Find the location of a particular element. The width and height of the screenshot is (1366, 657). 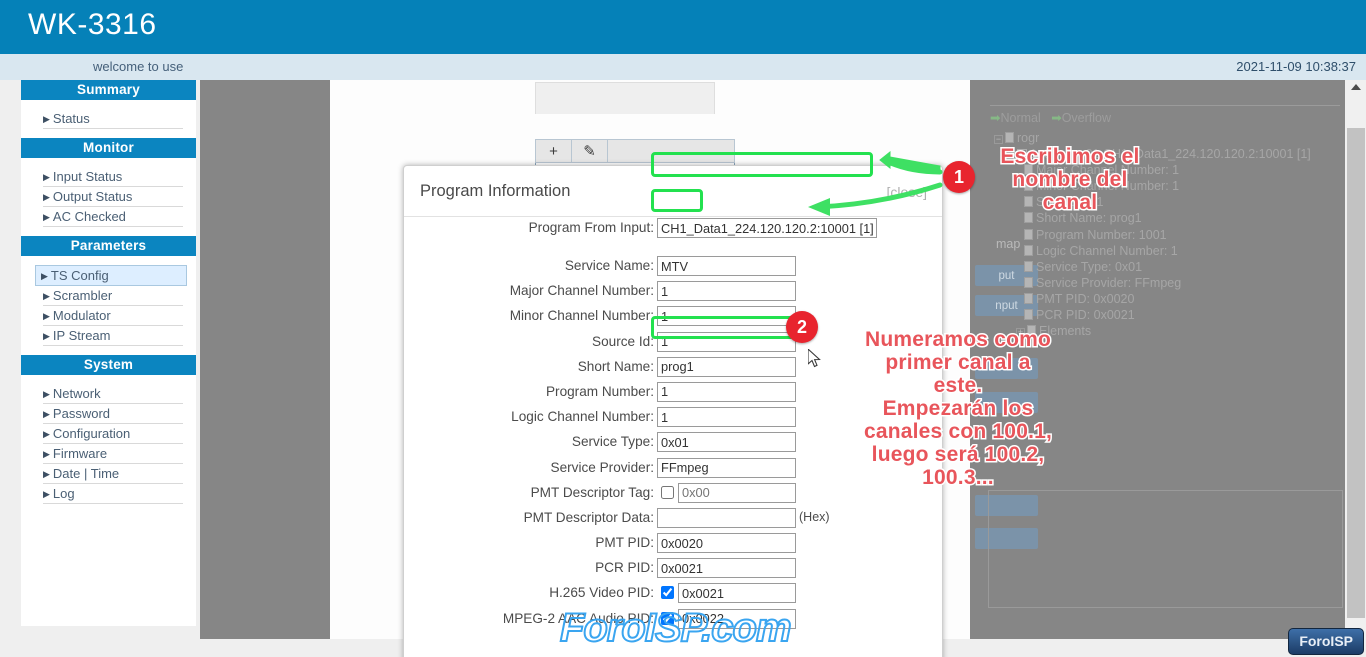

close-link: [close] is located at coordinates (907, 192).